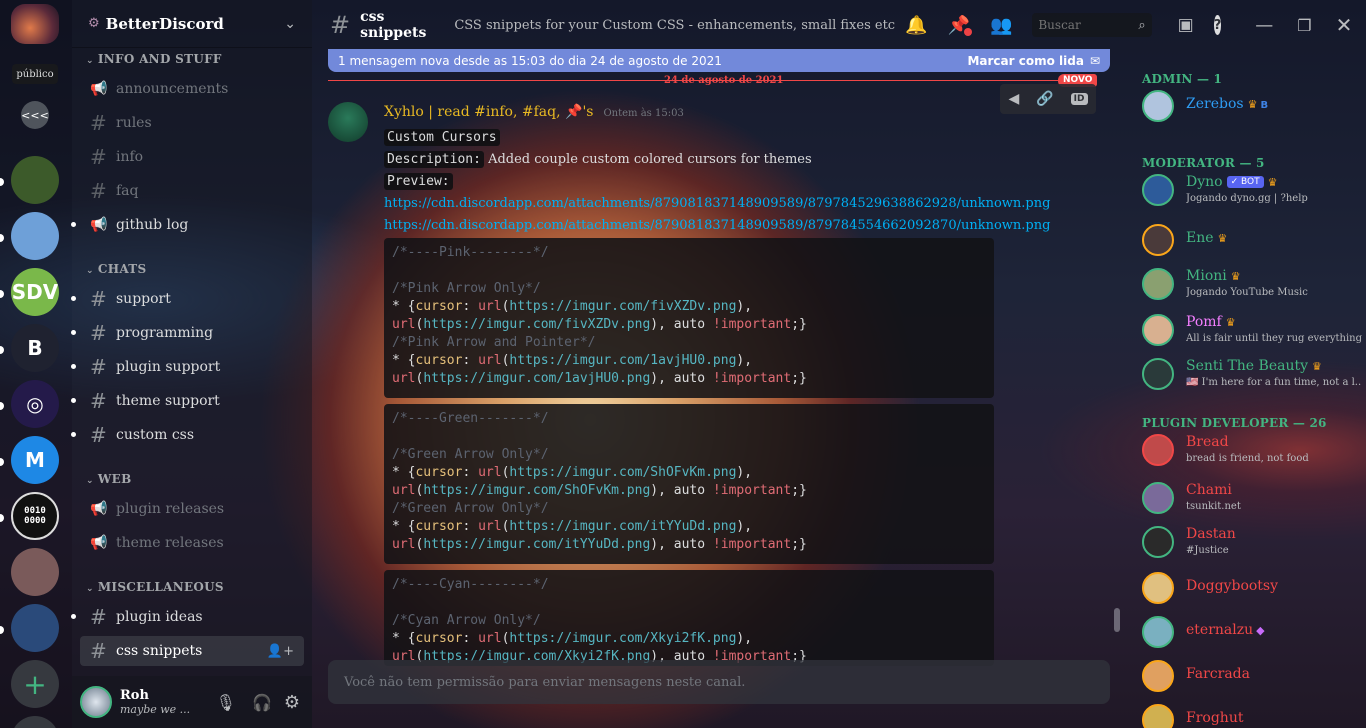 The height and width of the screenshot is (728, 1366). I want to click on channel-theme-support: # theme support, so click(187, 401).